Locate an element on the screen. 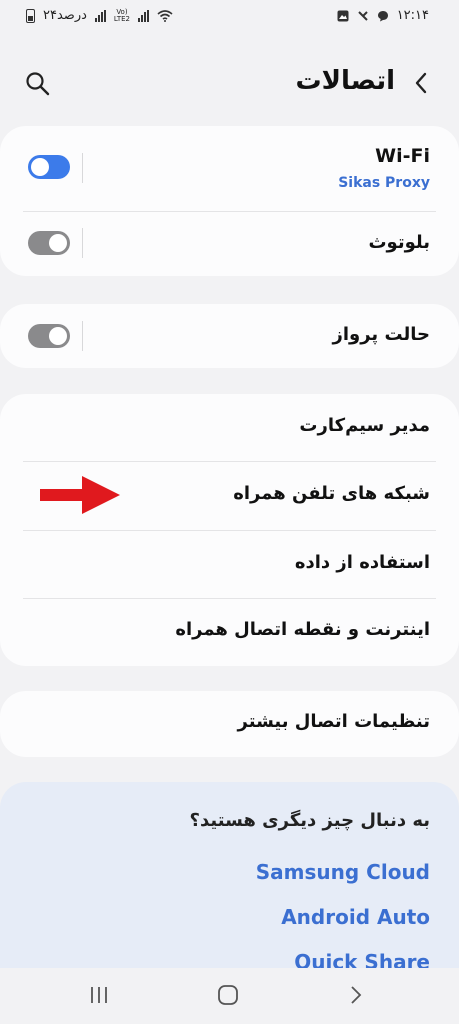  battery-icon is located at coordinates (30, 15).